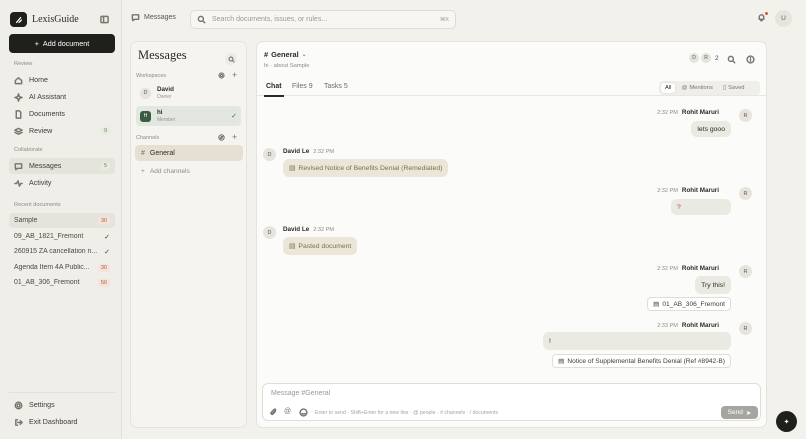 Image resolution: width=806 pixels, height=439 pixels. I want to click on filter-all: All, so click(668, 88).